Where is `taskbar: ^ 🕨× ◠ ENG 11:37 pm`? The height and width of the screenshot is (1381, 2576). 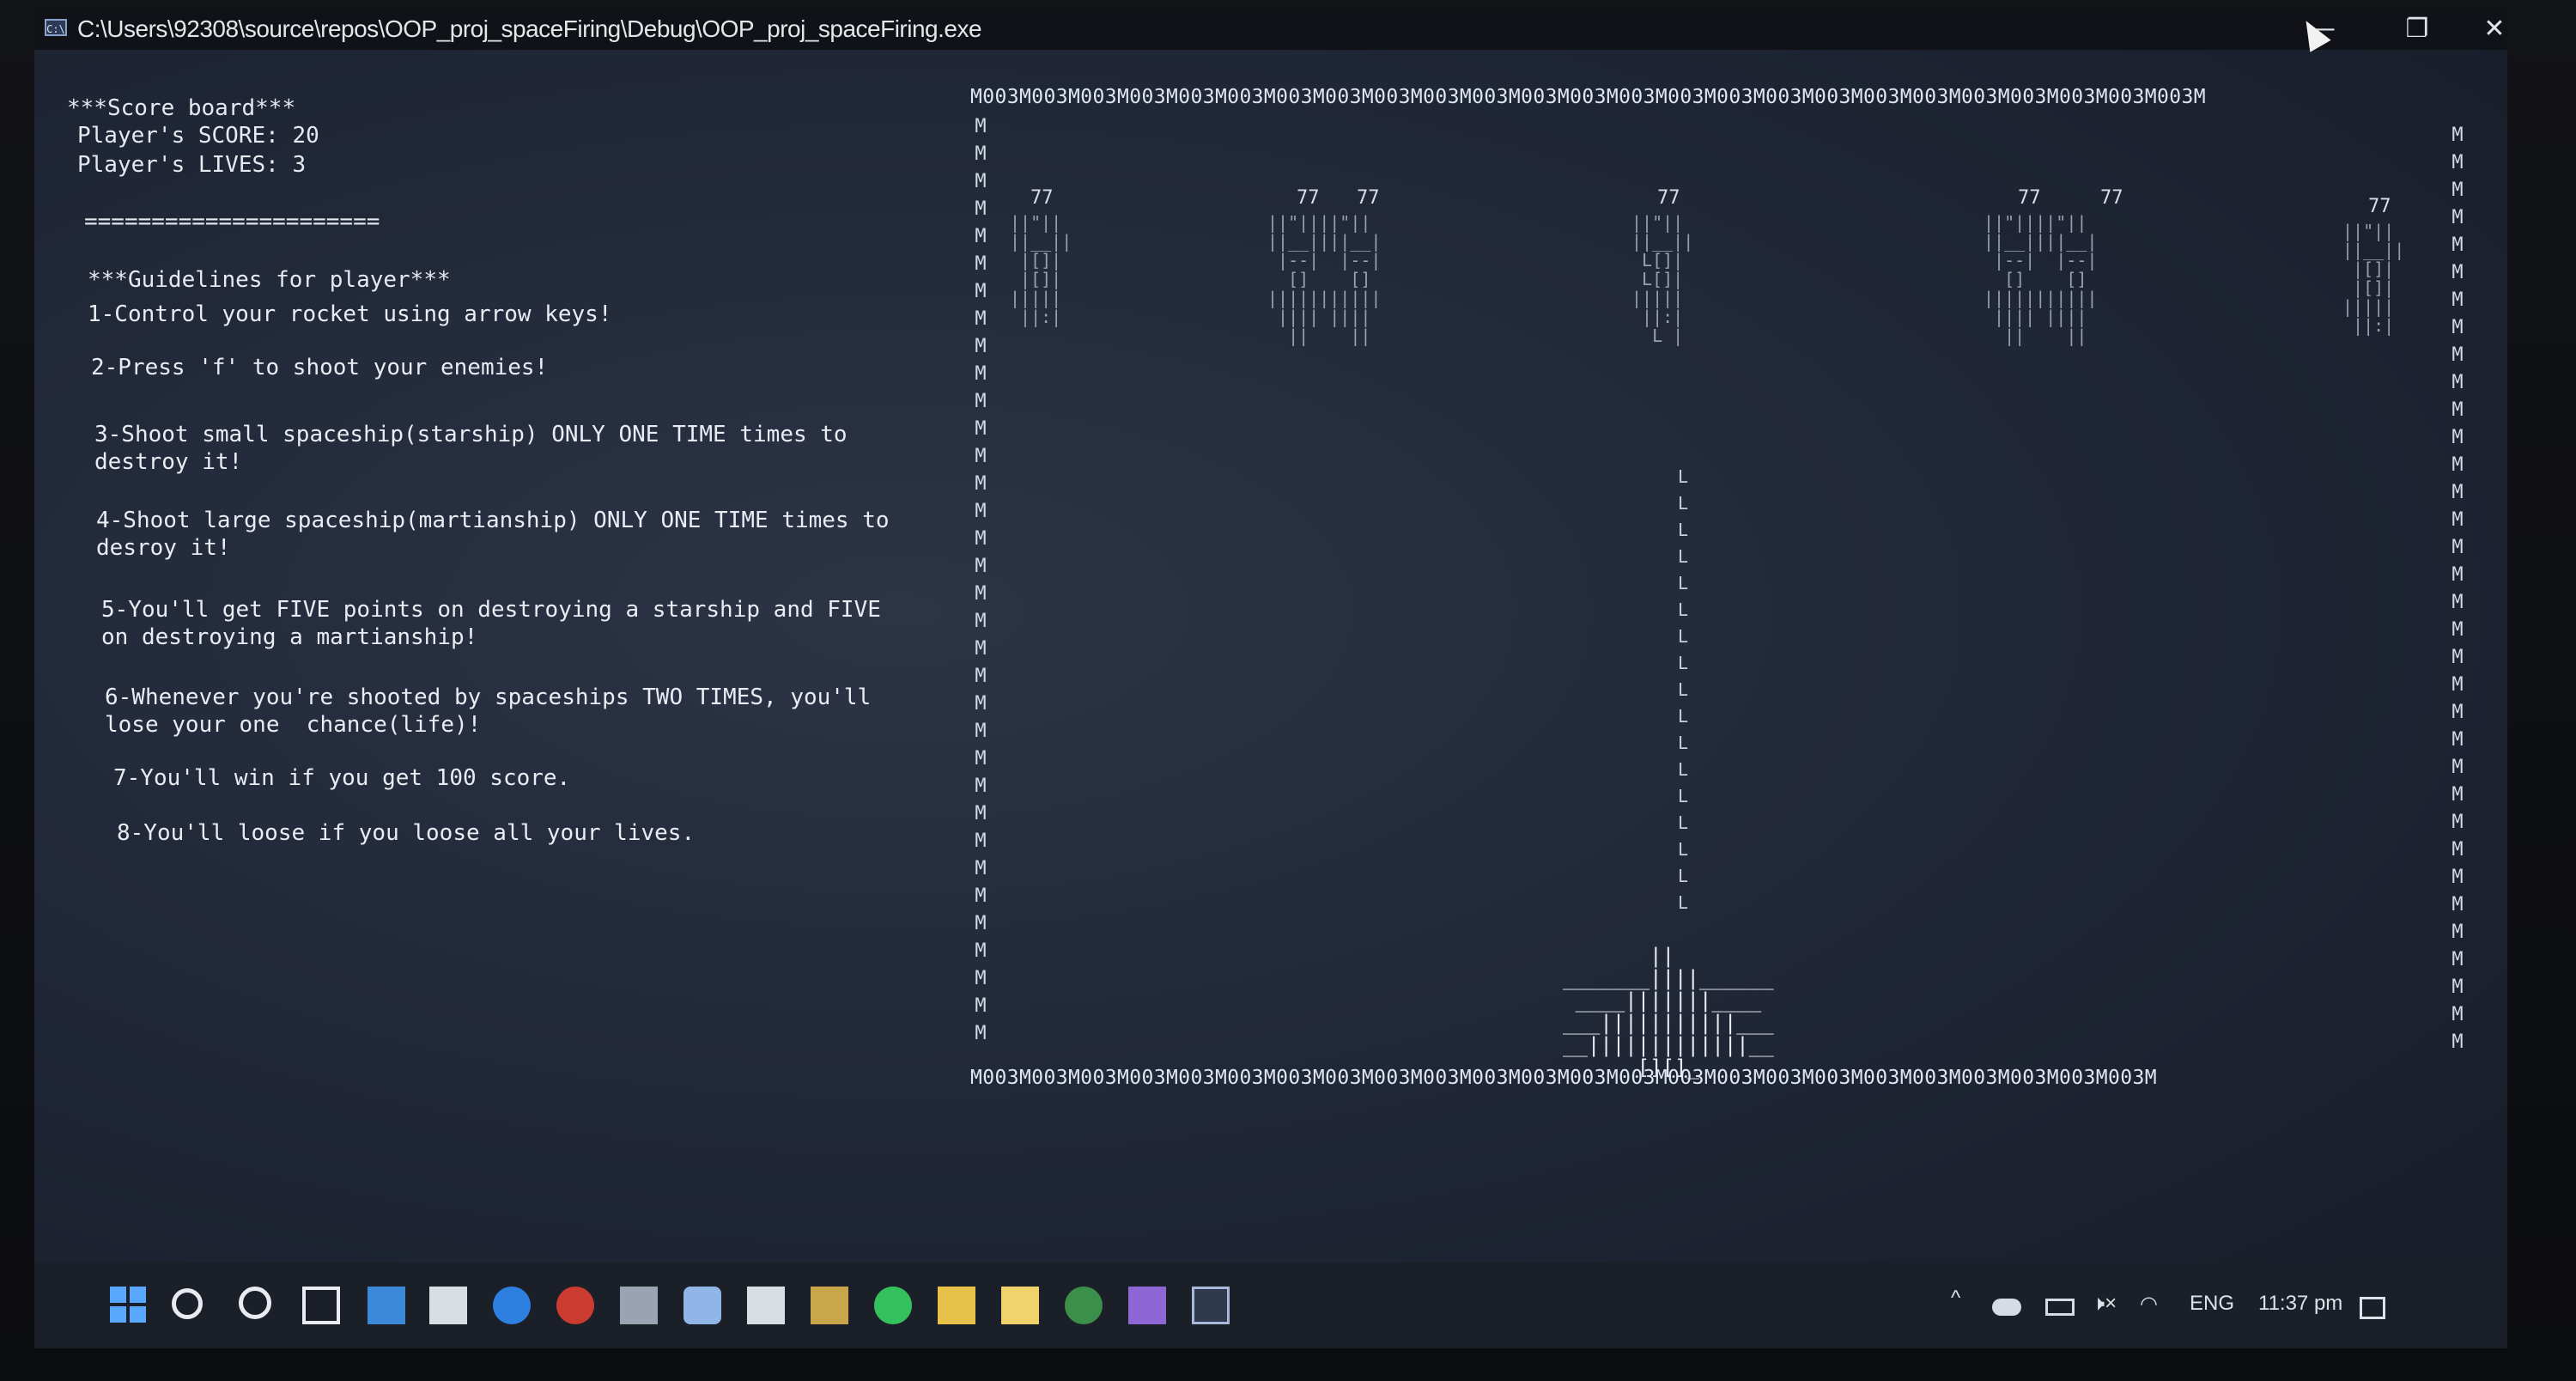 taskbar: ^ 🕨× ◠ ENG 11:37 pm is located at coordinates (1270, 1305).